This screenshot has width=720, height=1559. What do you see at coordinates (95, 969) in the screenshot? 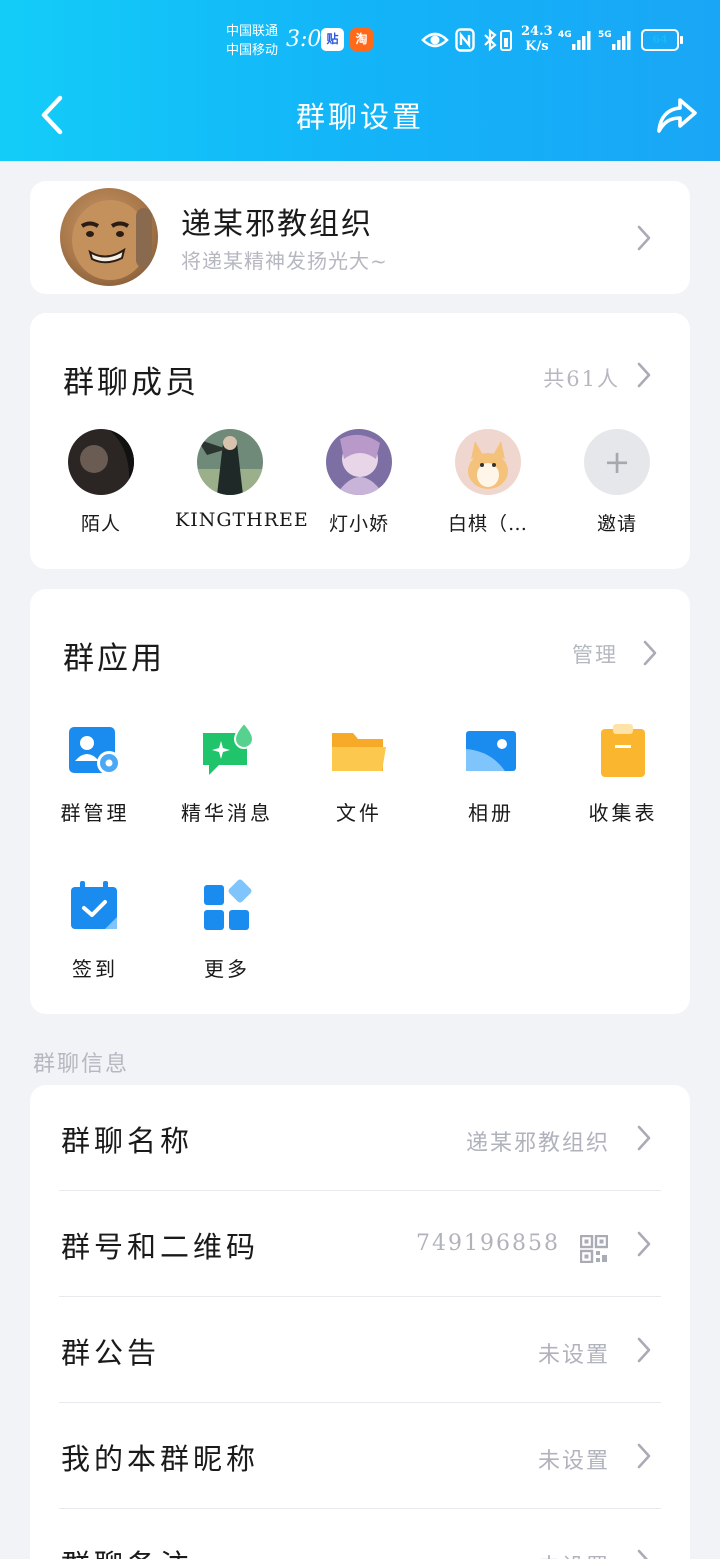
I see `app-label: 签到` at bounding box center [95, 969].